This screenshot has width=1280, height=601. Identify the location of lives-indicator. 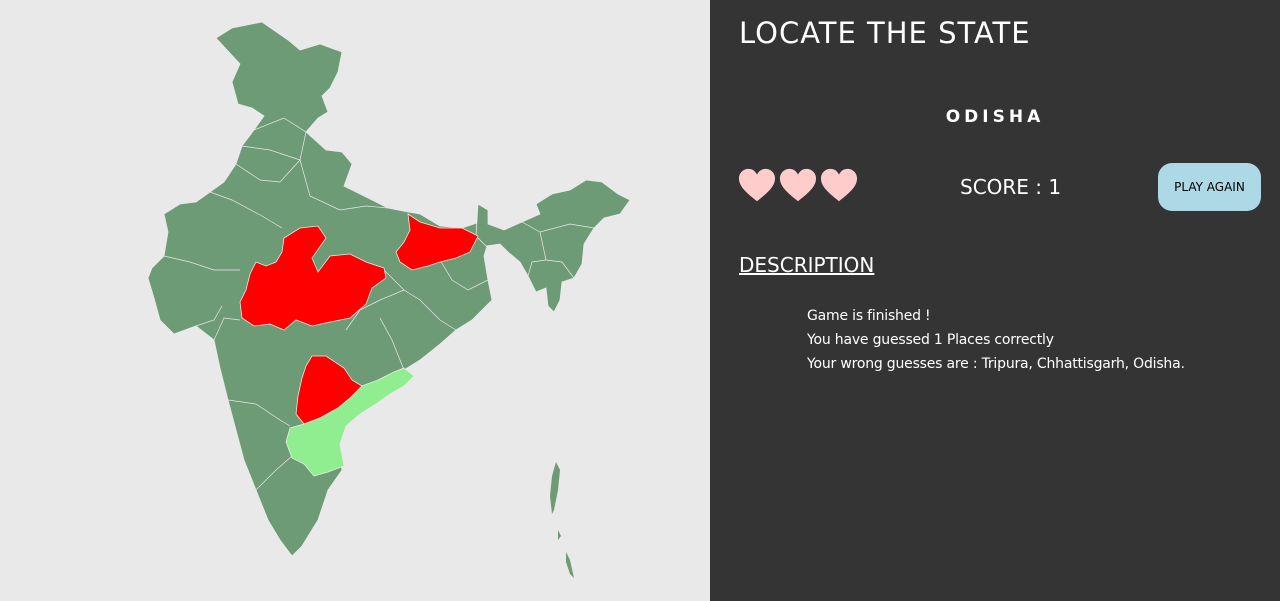
(798, 186).